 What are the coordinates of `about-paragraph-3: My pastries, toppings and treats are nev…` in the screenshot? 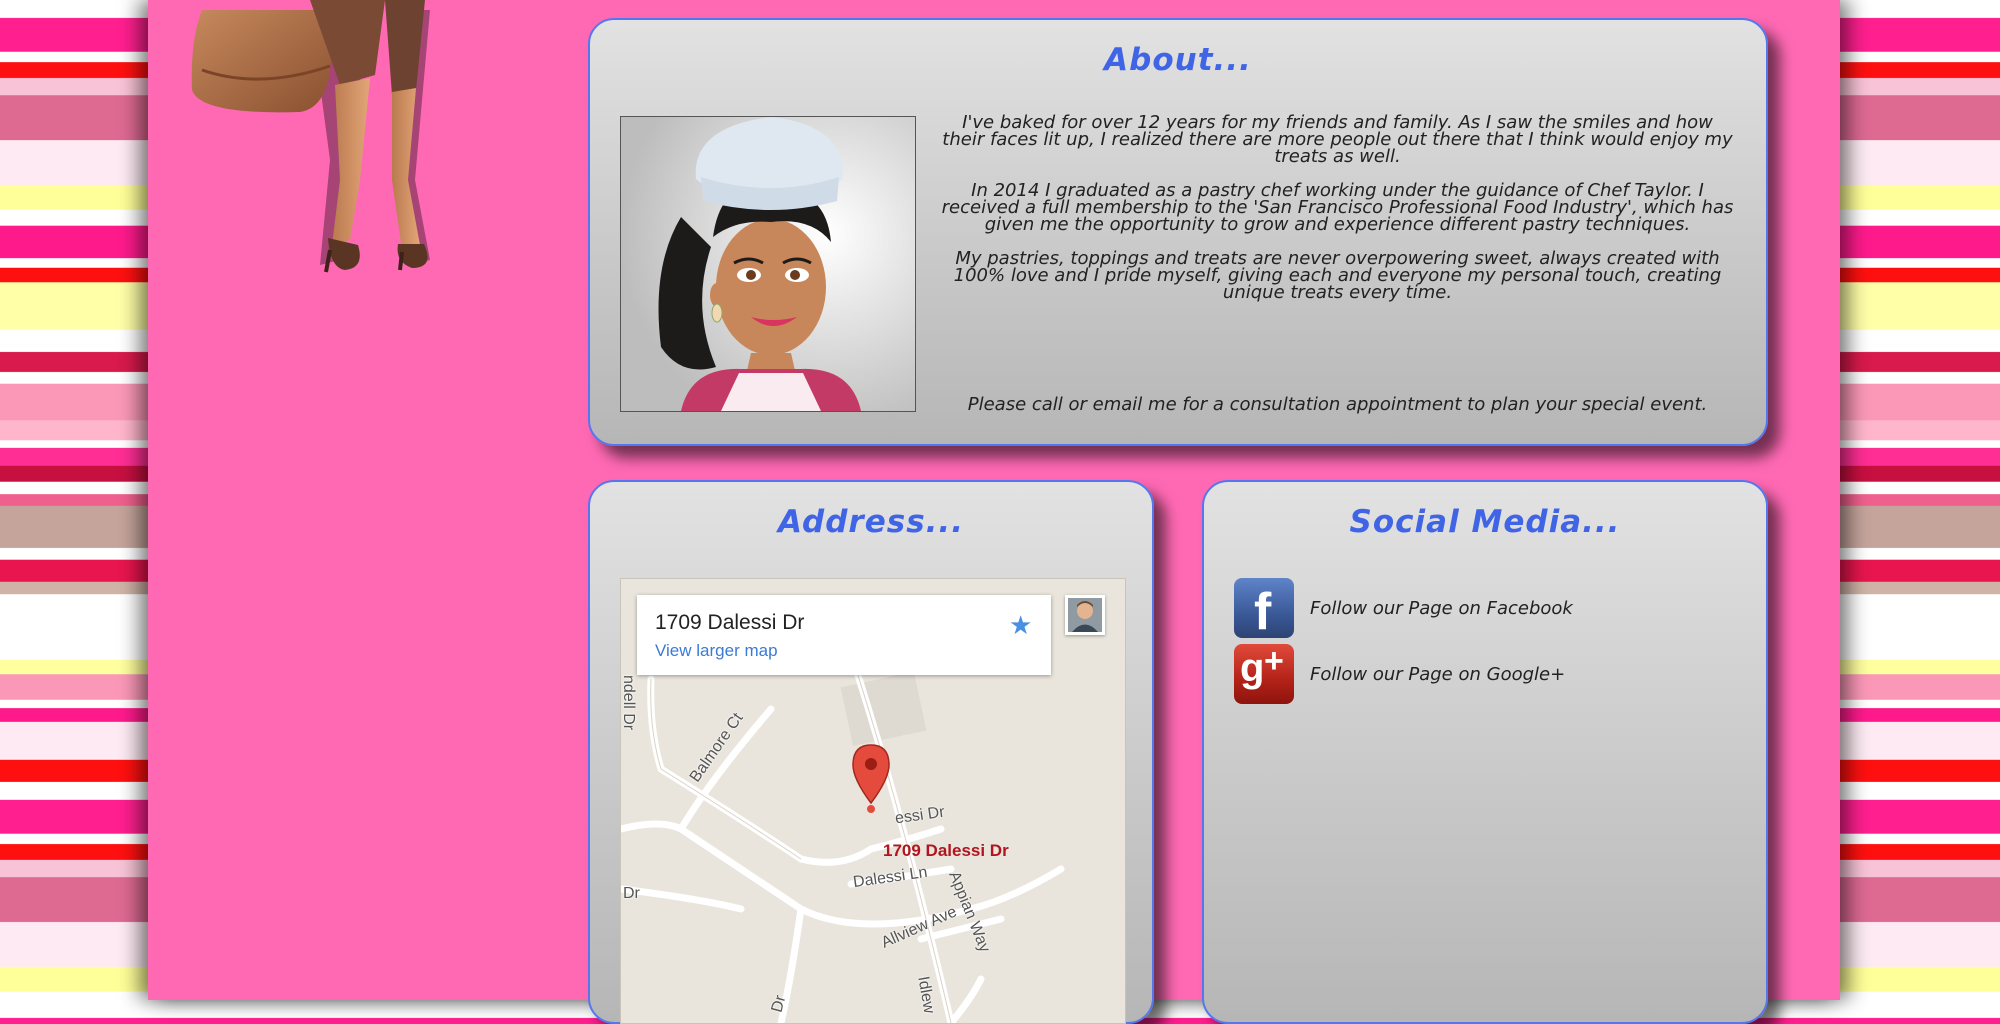 It's located at (1337, 275).